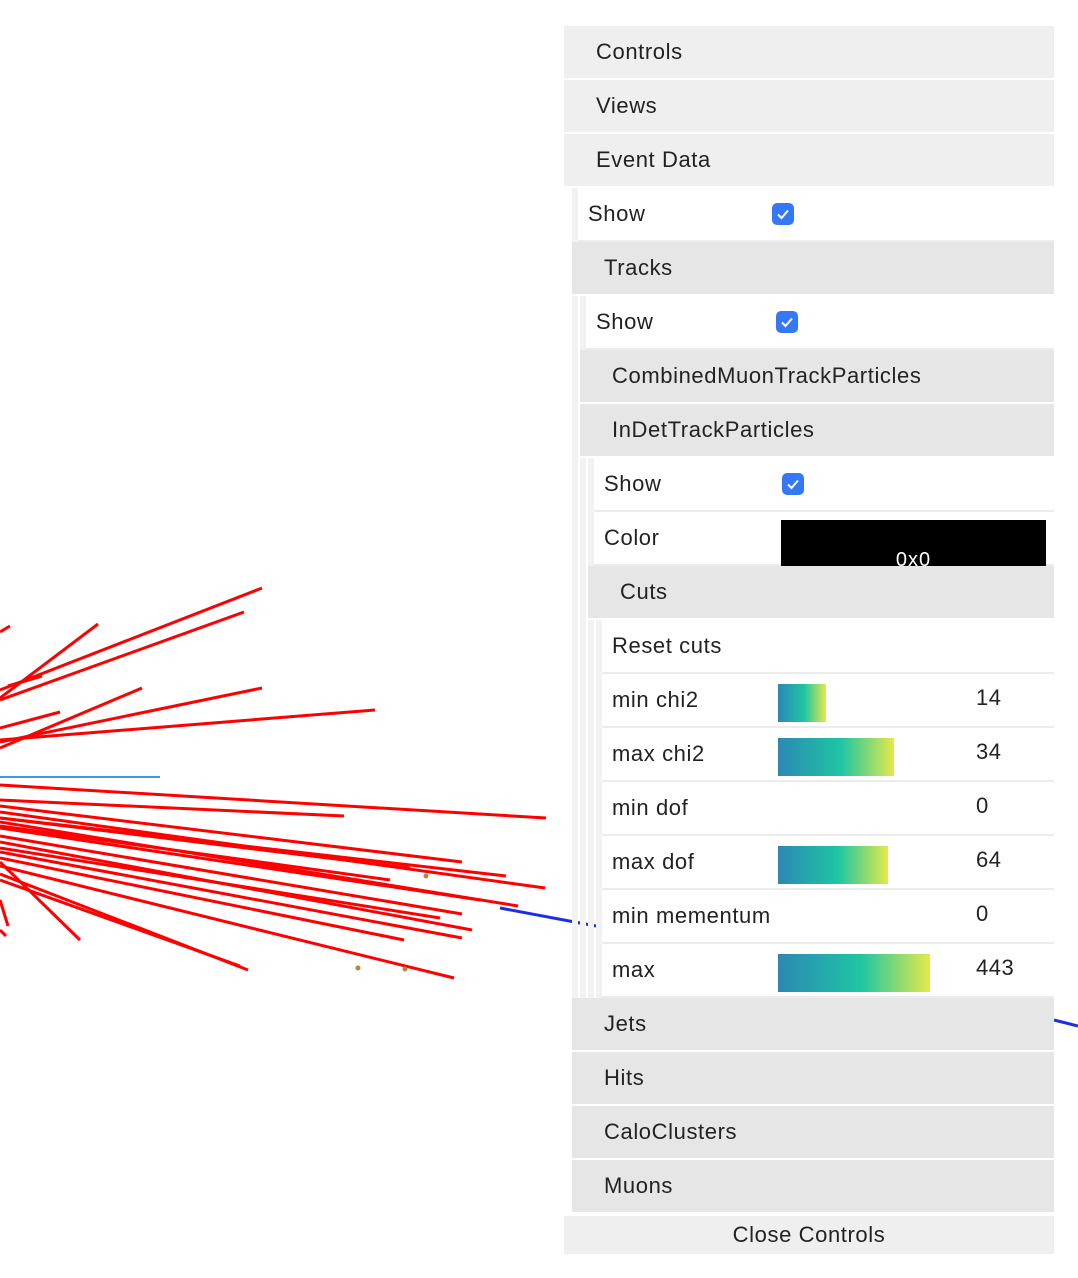  What do you see at coordinates (817, 431) in the screenshot?
I see `folder-indet-track-particles: InDetTrackParticles` at bounding box center [817, 431].